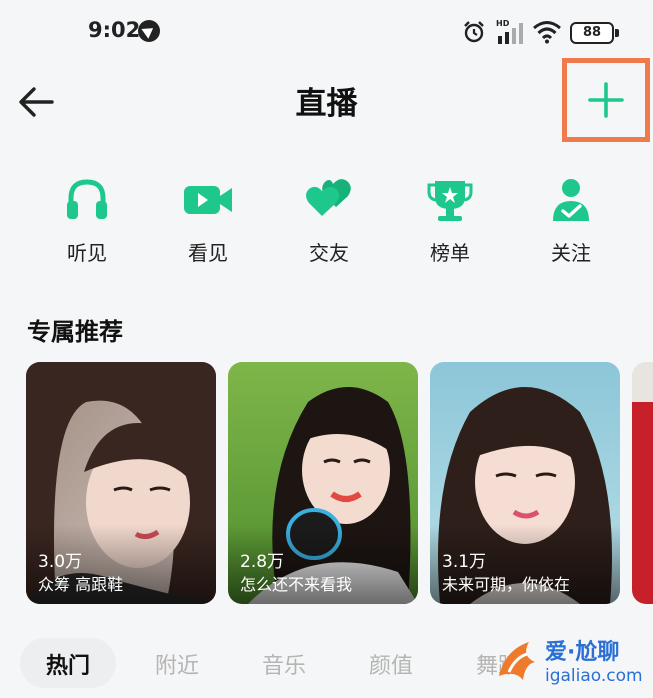 The image size is (653, 698). I want to click on trophy-icon, so click(450, 201).